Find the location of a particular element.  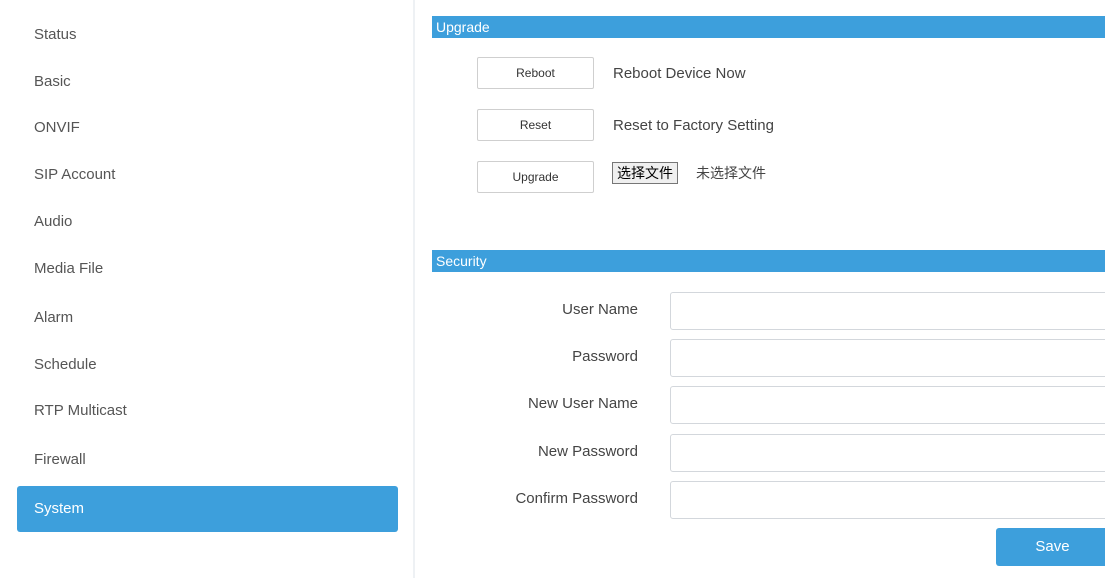

sidebar-item-onvif: ONVIF is located at coordinates (207, 128).